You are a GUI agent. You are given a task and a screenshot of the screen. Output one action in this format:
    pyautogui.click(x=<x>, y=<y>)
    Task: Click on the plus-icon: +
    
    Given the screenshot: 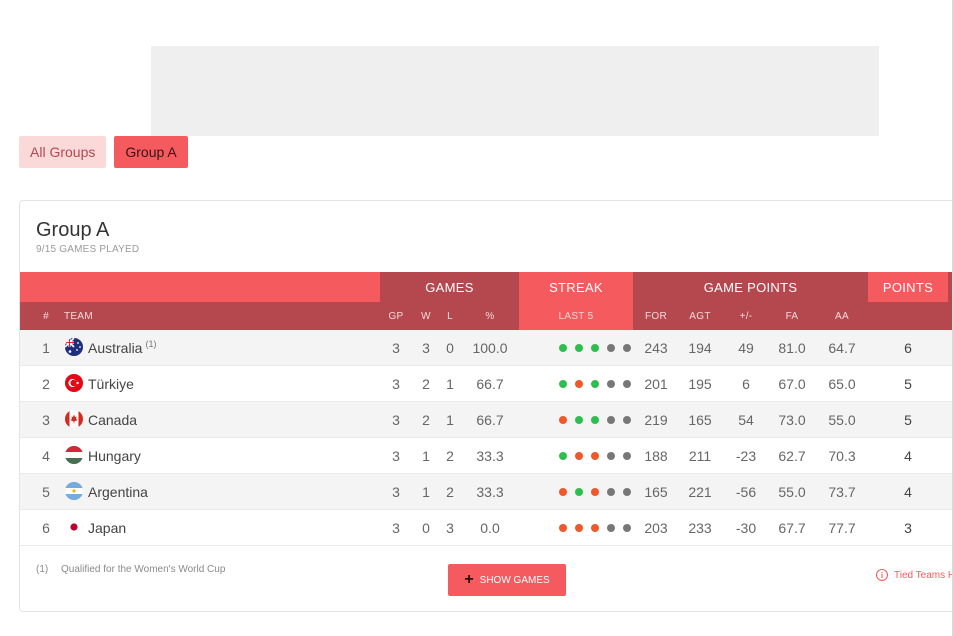 What is the action you would take?
    pyautogui.click(x=469, y=579)
    